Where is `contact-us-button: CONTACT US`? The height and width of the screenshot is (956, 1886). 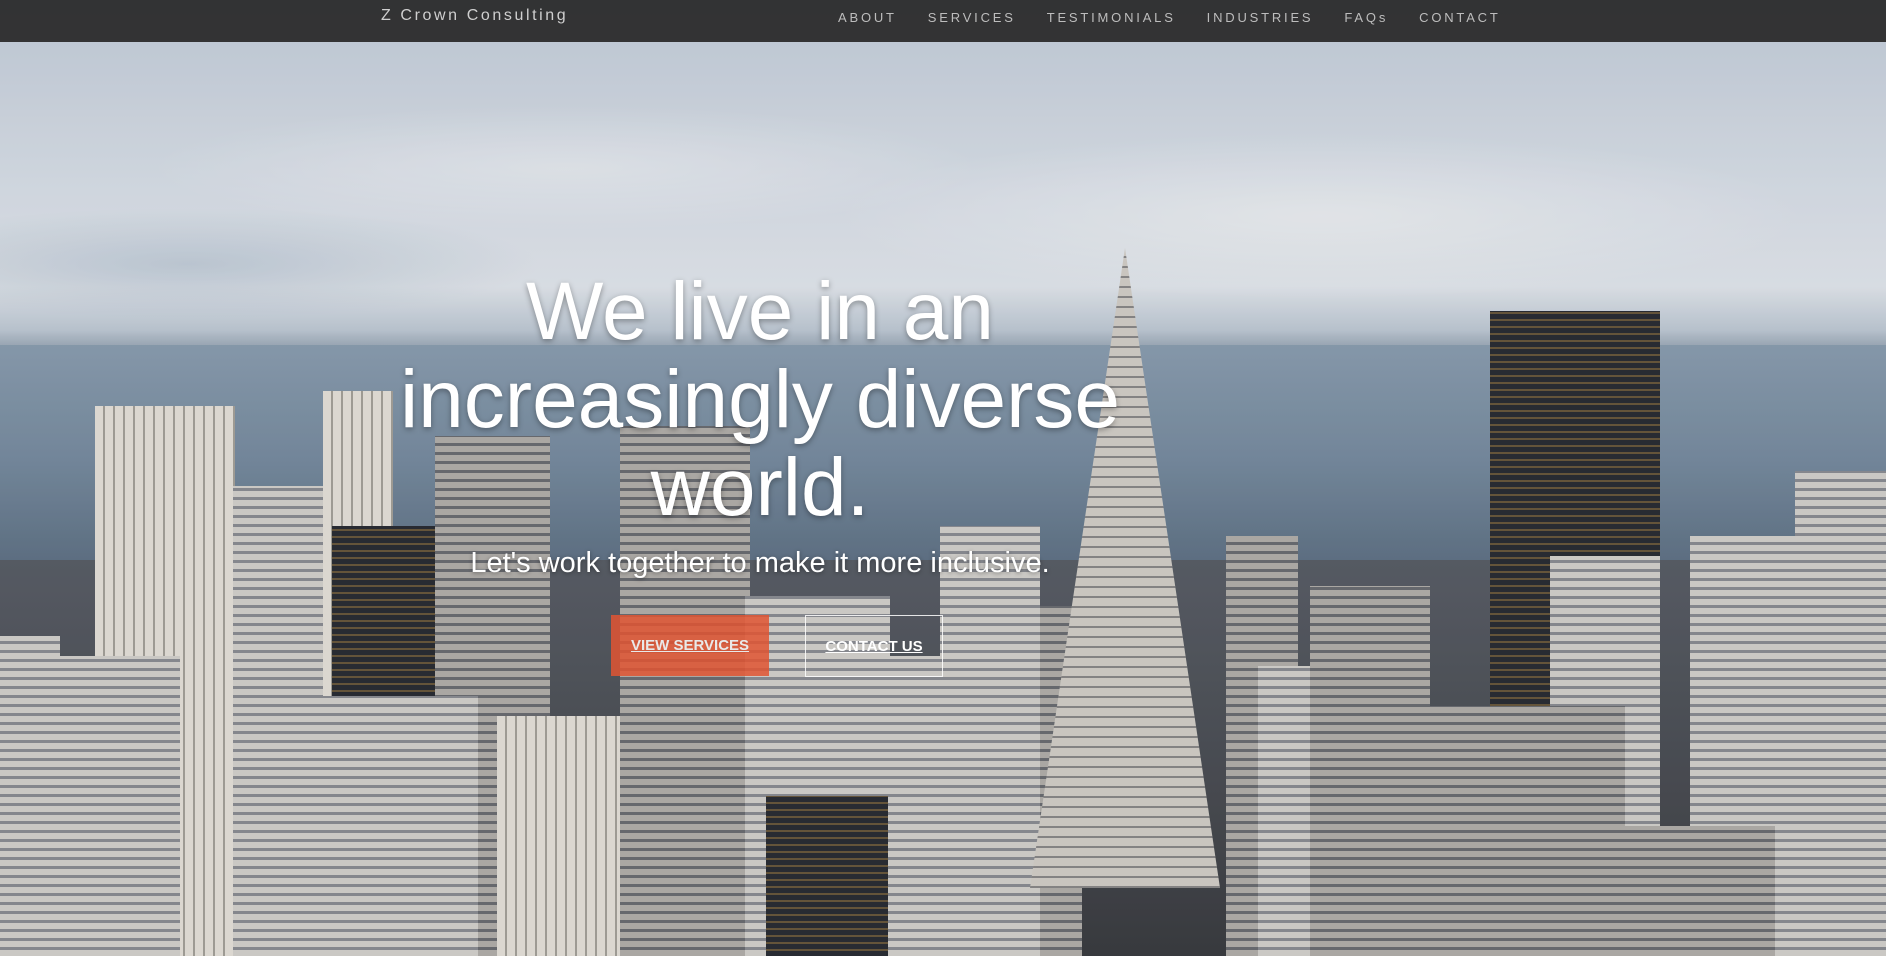 contact-us-button: CONTACT US is located at coordinates (874, 646).